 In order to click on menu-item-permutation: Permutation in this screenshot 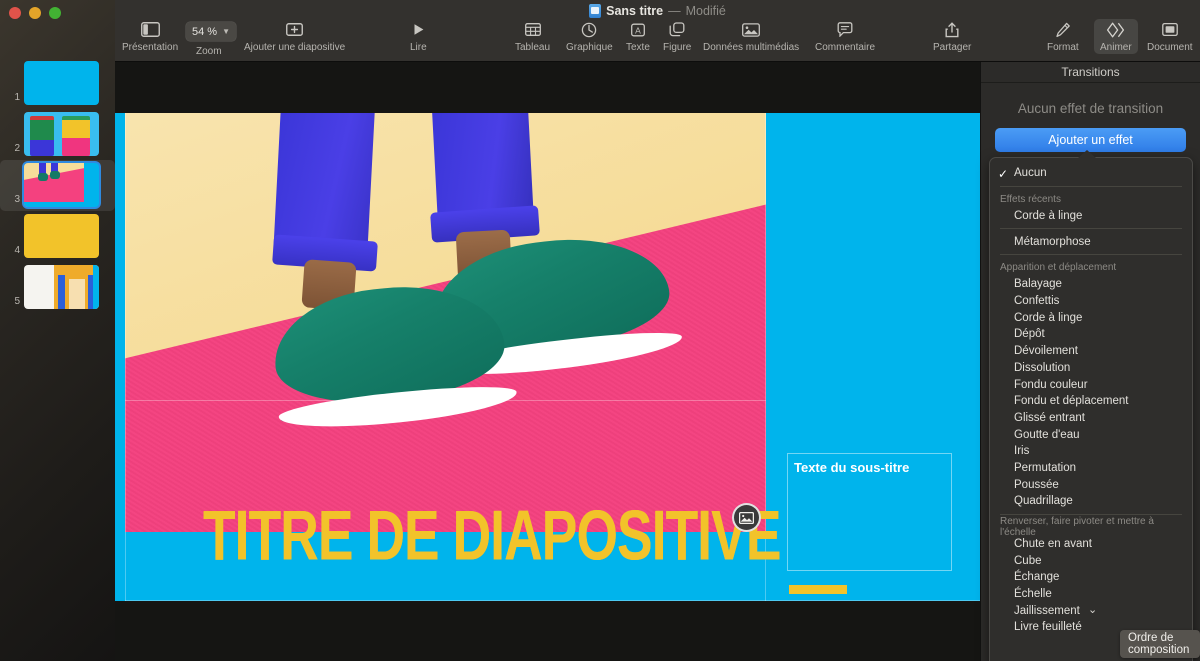, I will do `click(1091, 468)`.